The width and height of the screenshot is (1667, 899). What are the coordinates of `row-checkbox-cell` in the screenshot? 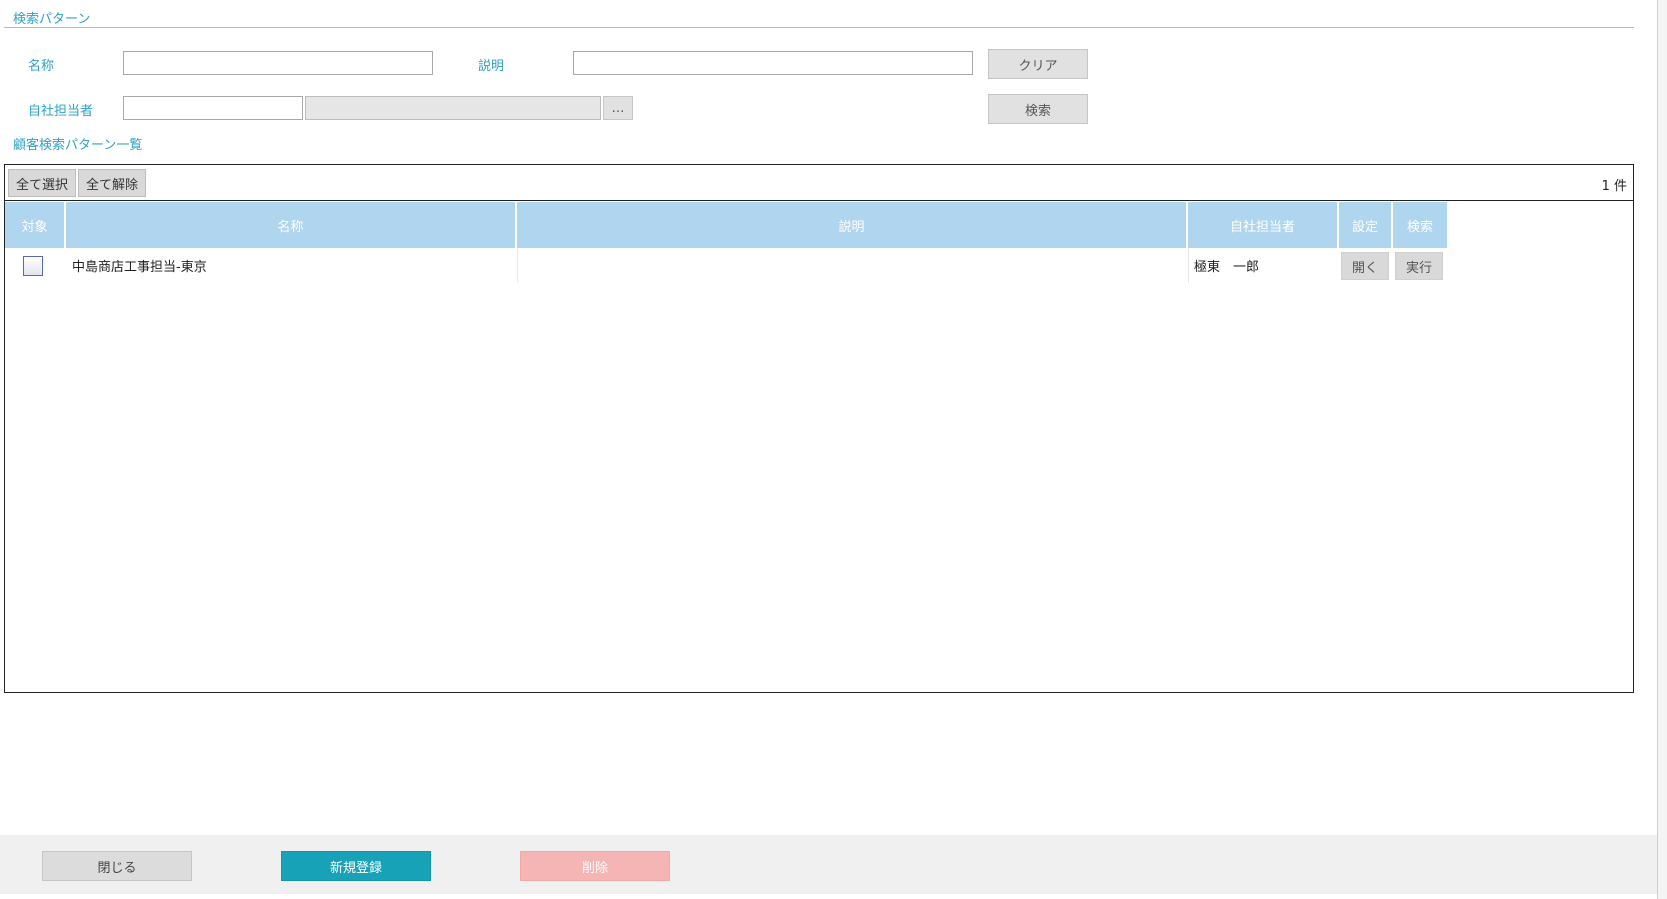 It's located at (38, 265).